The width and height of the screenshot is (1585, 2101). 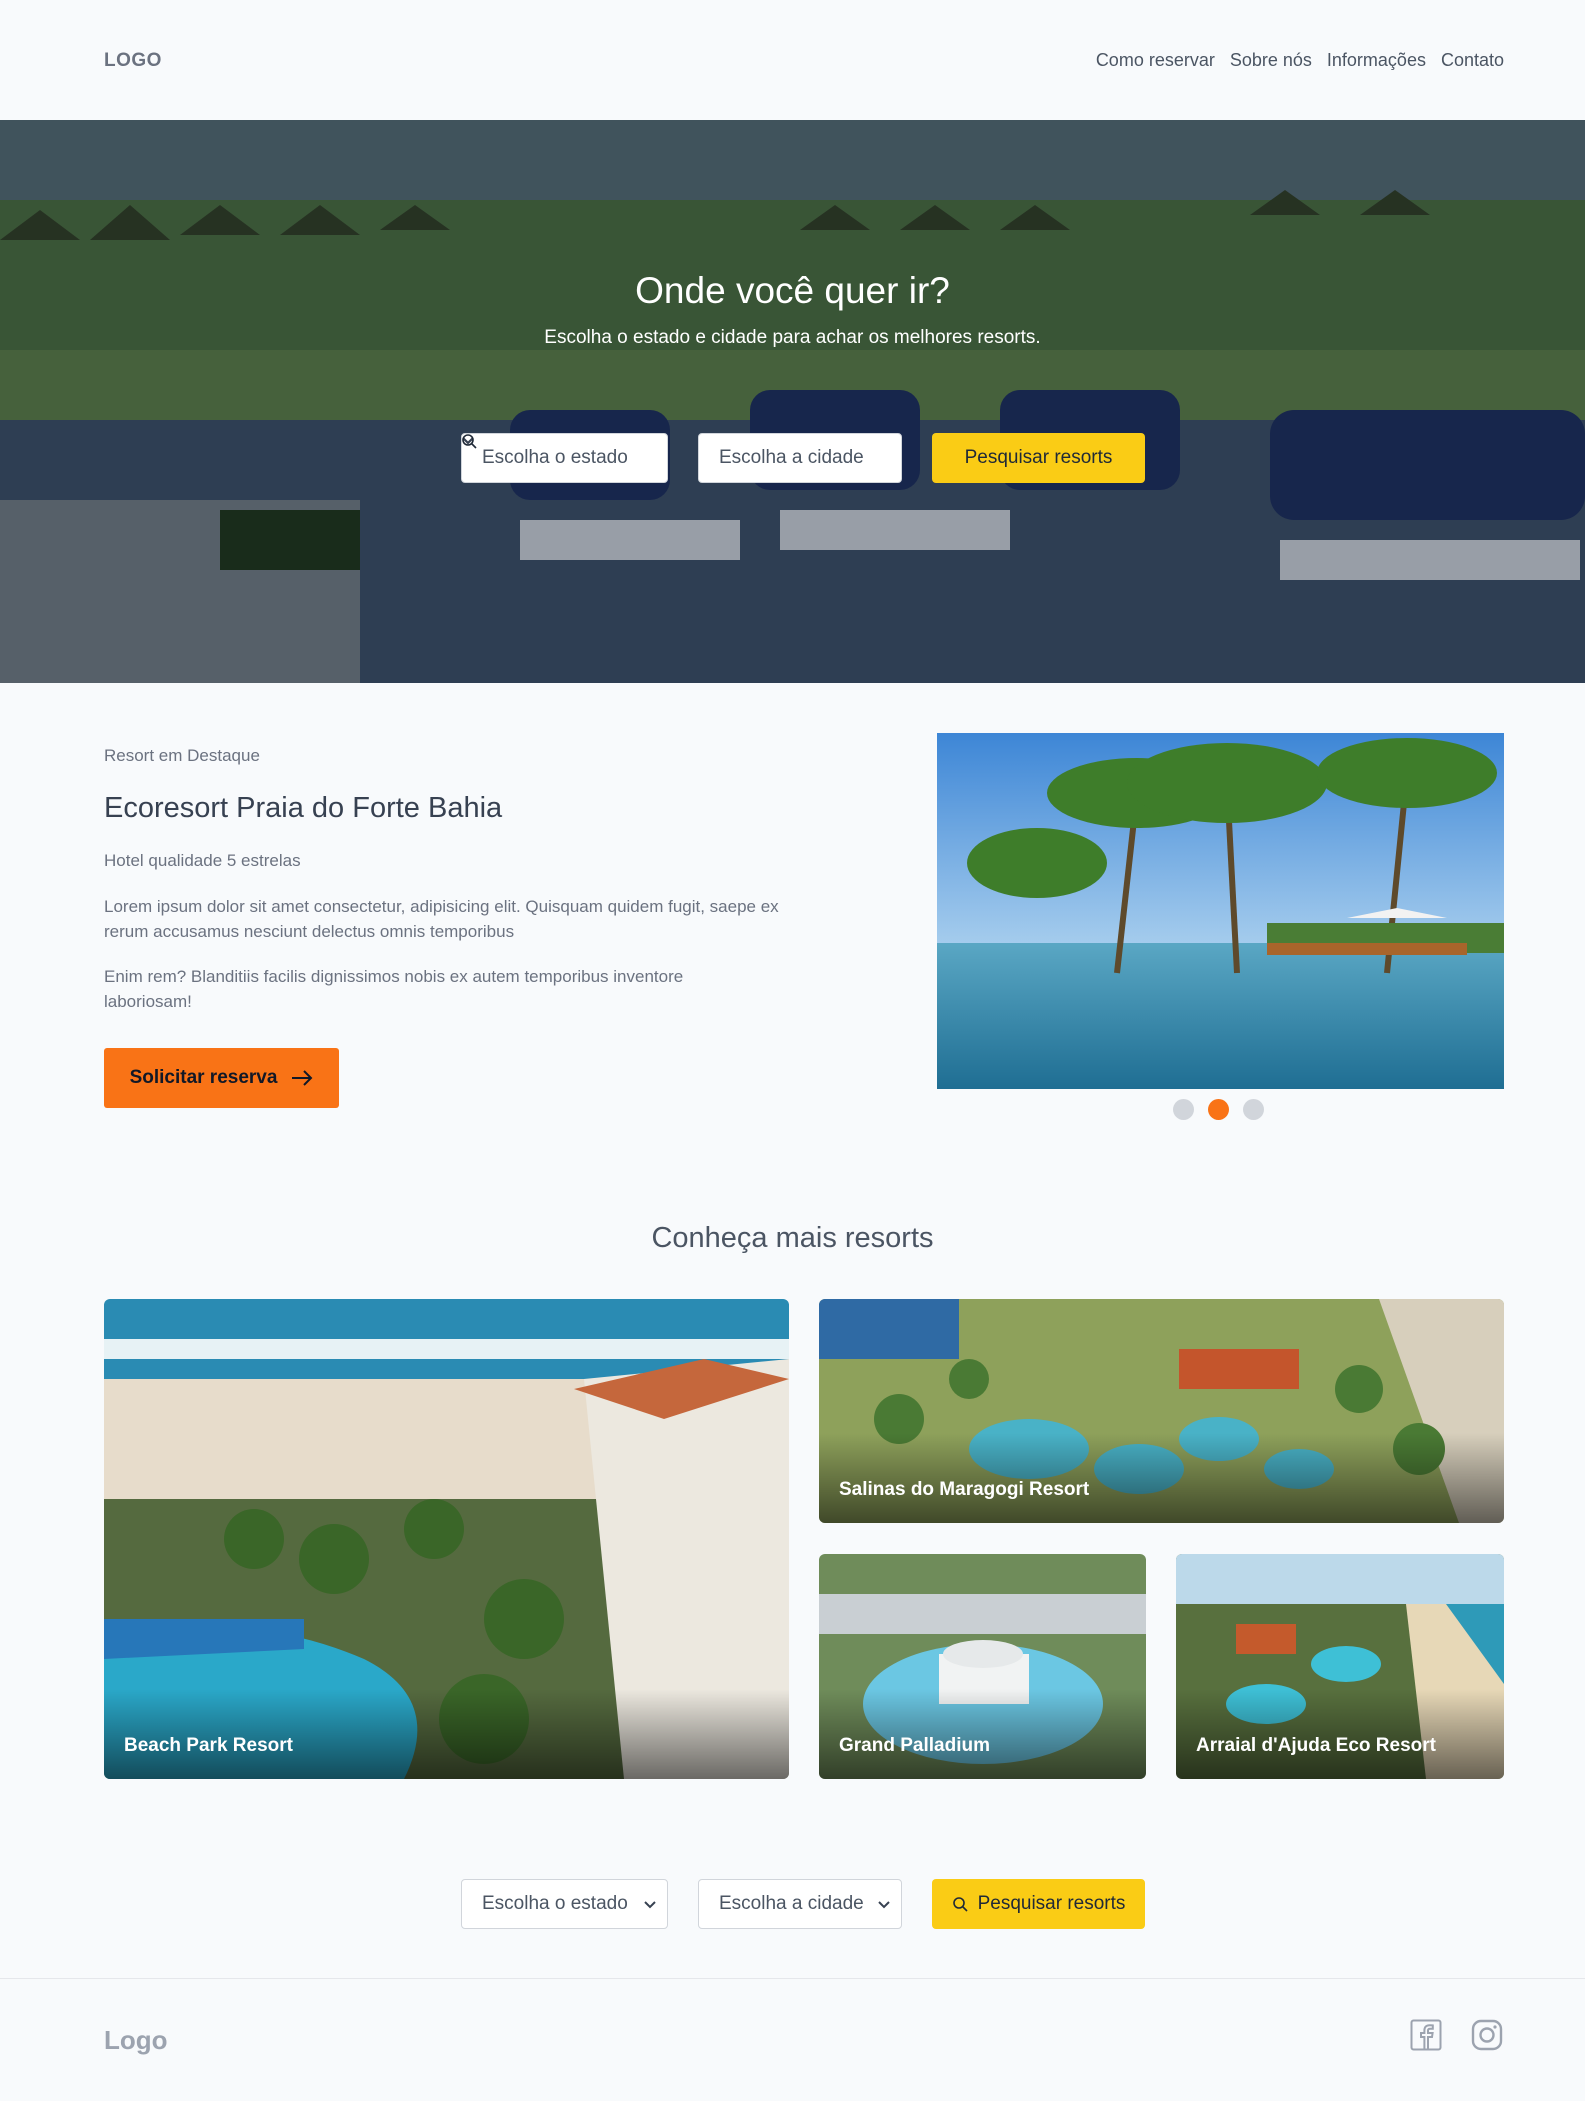 What do you see at coordinates (914, 1745) in the screenshot?
I see `resort-card-label: Grand Palladium` at bounding box center [914, 1745].